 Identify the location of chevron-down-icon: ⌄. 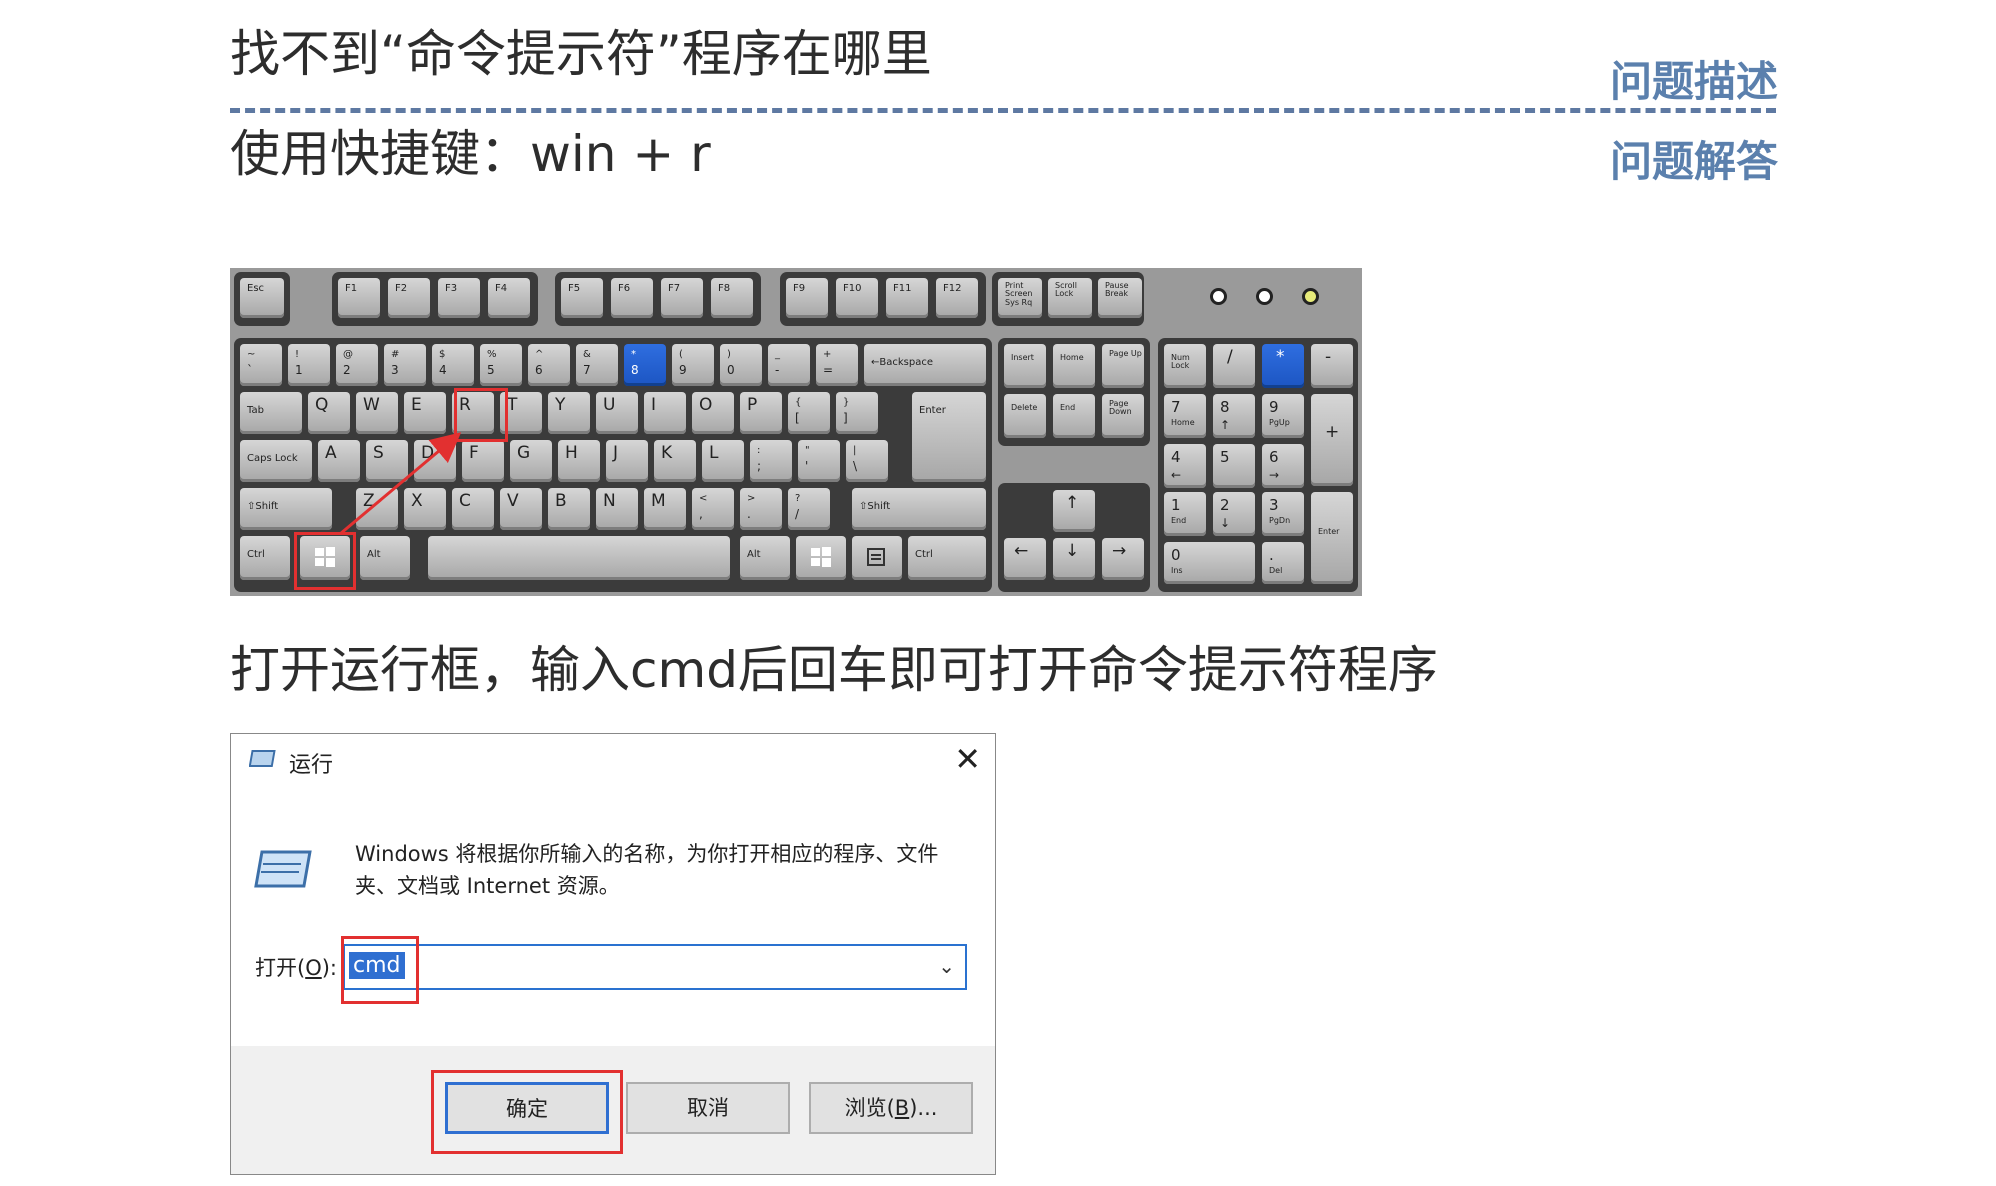
(946, 966).